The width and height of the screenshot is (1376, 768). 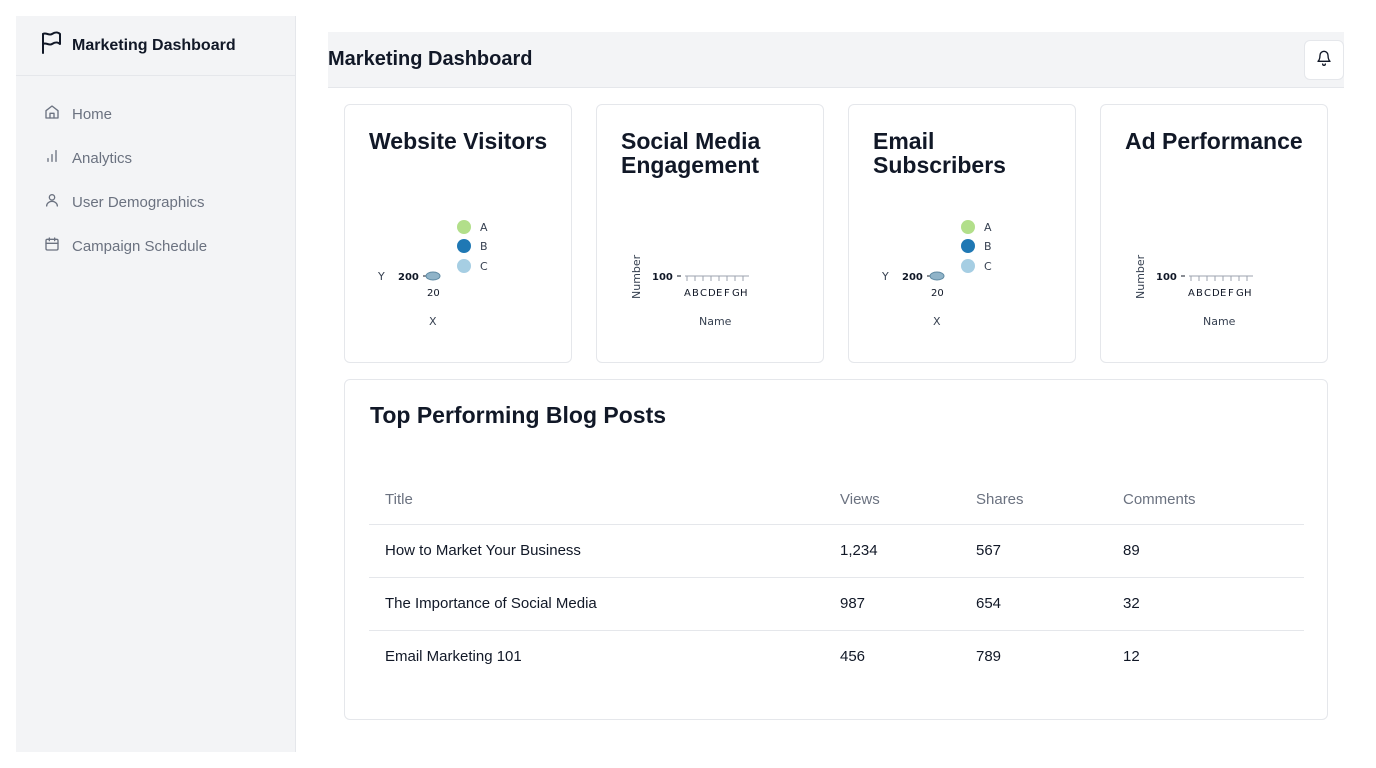 What do you see at coordinates (836, 60) in the screenshot?
I see `page-header: Marketing Dashboard` at bounding box center [836, 60].